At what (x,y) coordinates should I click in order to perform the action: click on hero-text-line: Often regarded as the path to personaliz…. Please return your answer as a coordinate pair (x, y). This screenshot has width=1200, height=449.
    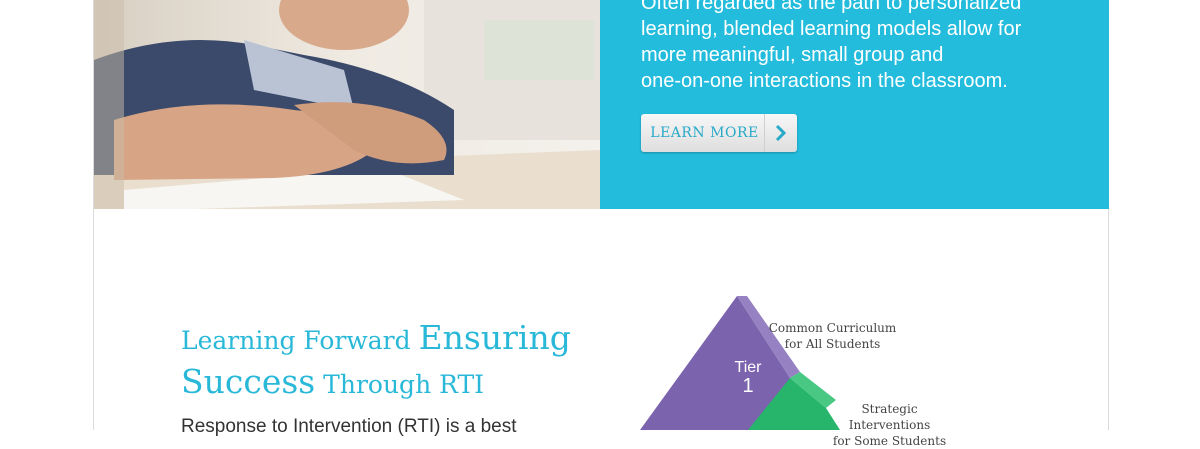
    Looking at the image, I should click on (831, 7).